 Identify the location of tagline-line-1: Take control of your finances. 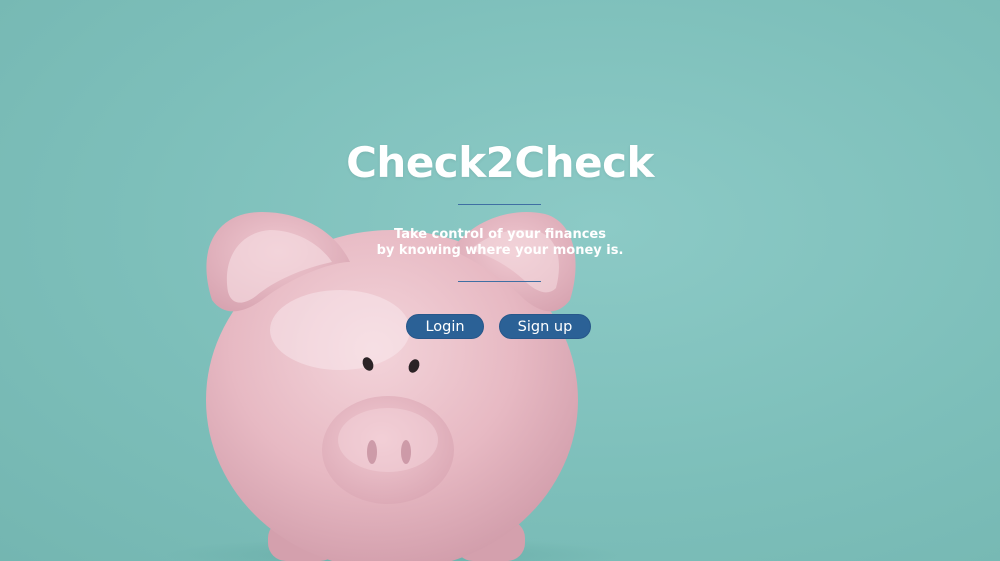
(500, 234).